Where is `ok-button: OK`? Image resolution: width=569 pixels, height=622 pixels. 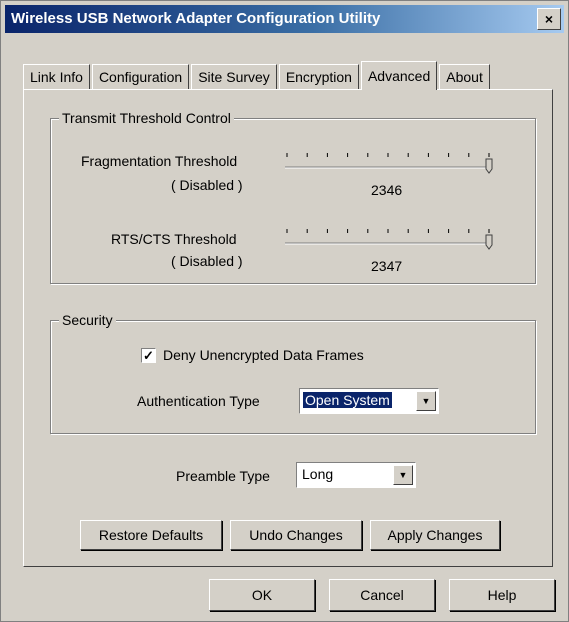
ok-button: OK is located at coordinates (262, 595).